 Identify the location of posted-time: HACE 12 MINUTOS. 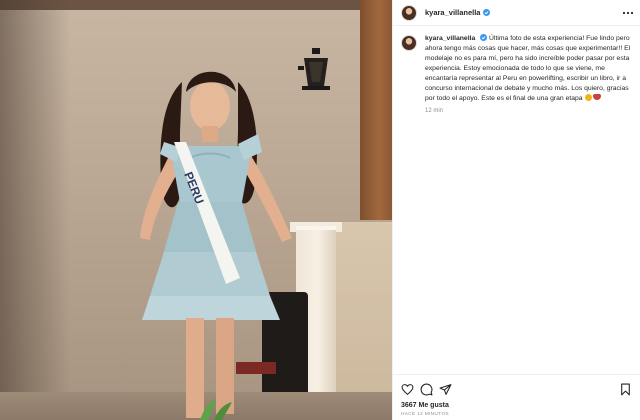
(425, 414).